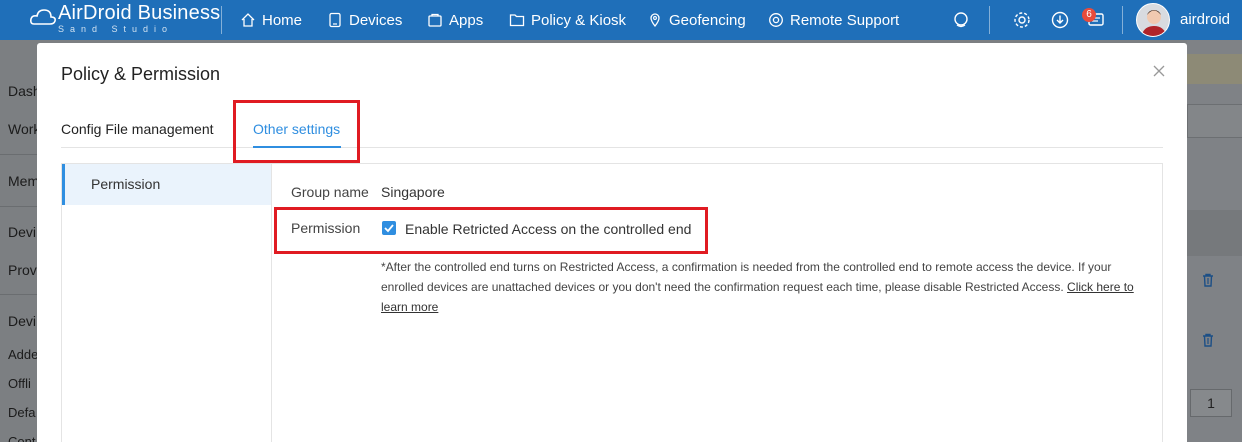 The width and height of the screenshot is (1242, 442). Describe the element at coordinates (22, 412) in the screenshot. I see `bg-sidebar-item: Defa` at that location.